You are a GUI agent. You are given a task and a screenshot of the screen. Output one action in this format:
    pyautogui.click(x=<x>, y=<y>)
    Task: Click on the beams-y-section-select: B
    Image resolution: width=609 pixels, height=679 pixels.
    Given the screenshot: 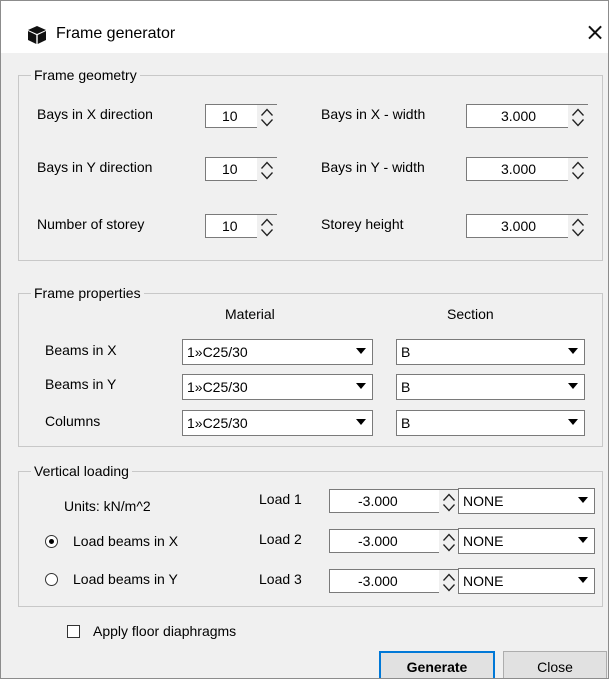 What is the action you would take?
    pyautogui.click(x=490, y=387)
    